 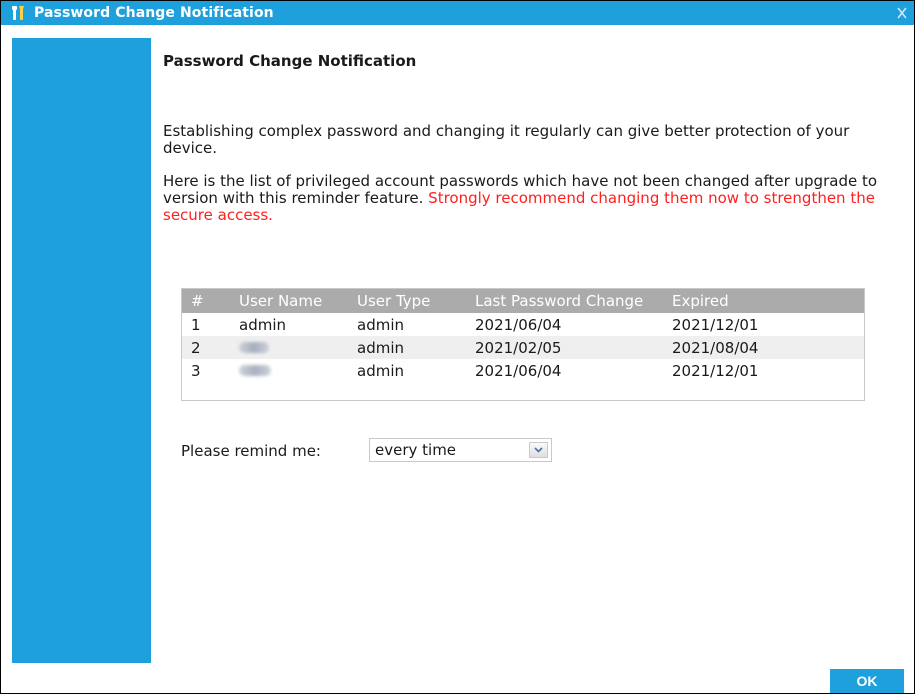 I want to click on table-row: 3 admin 2021/06/04 2021/12/01, so click(x=523, y=370).